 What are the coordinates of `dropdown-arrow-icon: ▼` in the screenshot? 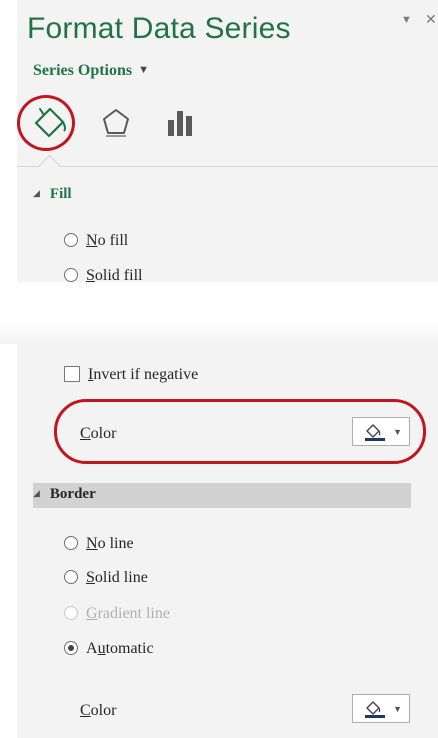 It's located at (397, 709).